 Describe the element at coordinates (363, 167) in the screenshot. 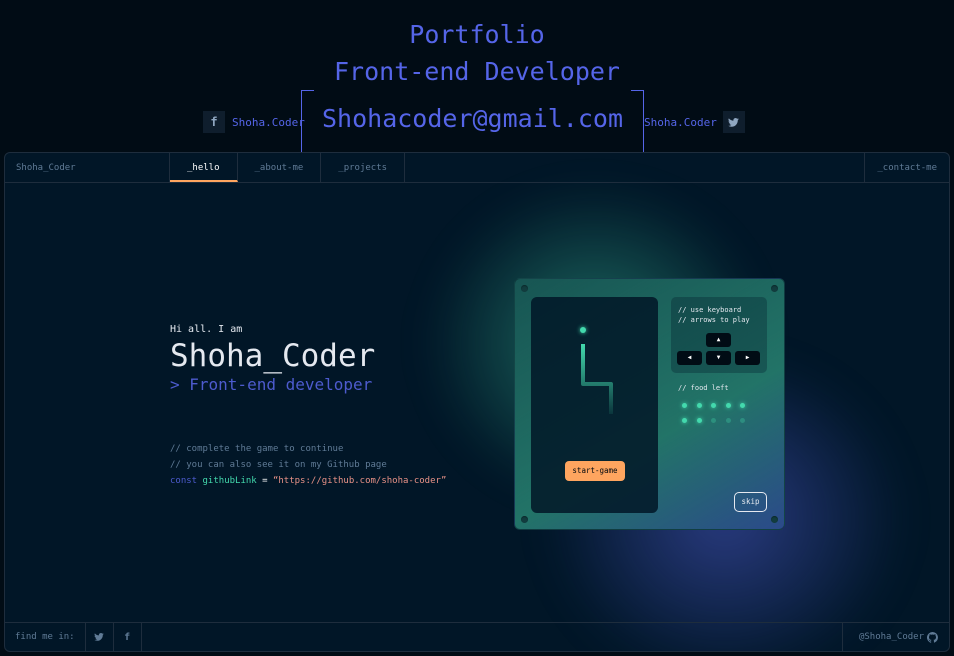

I see `tab-projects: _projects` at that location.